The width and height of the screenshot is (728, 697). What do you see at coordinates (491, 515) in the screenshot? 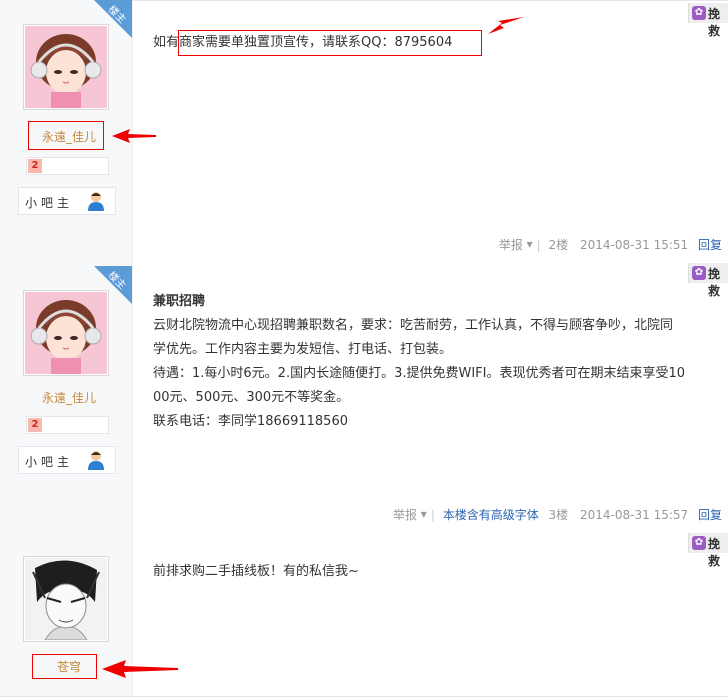
I see `font-notice-link: 本楼含有高级字体` at bounding box center [491, 515].